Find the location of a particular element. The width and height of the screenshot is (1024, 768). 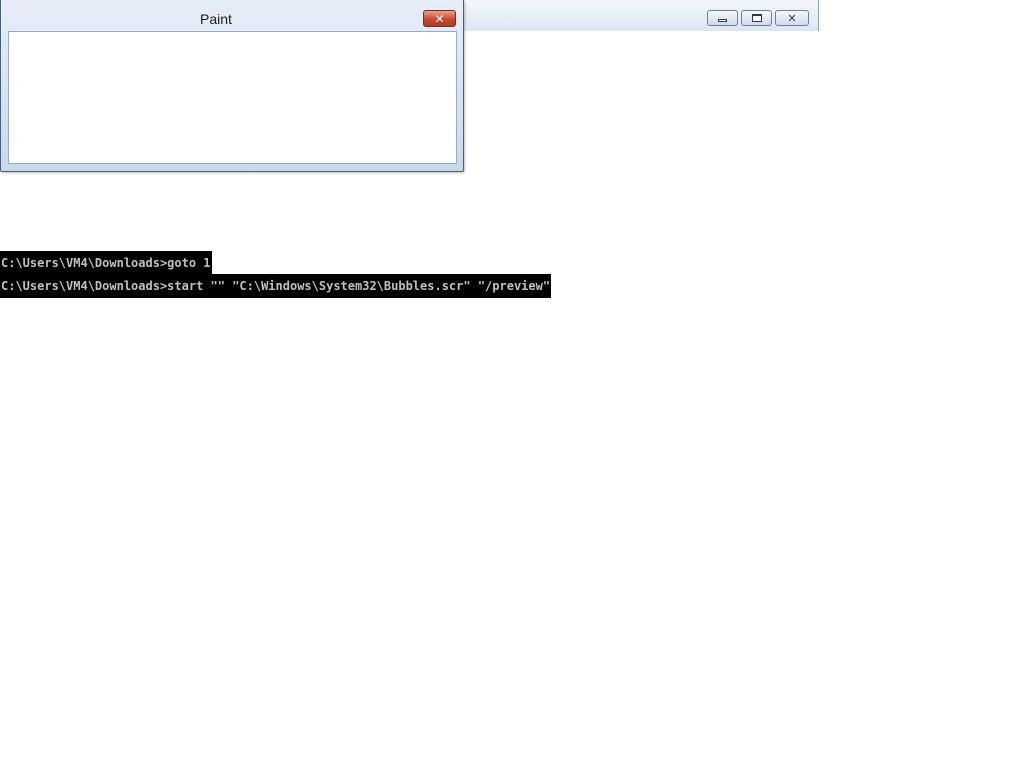

minimize-button is located at coordinates (722, 18).